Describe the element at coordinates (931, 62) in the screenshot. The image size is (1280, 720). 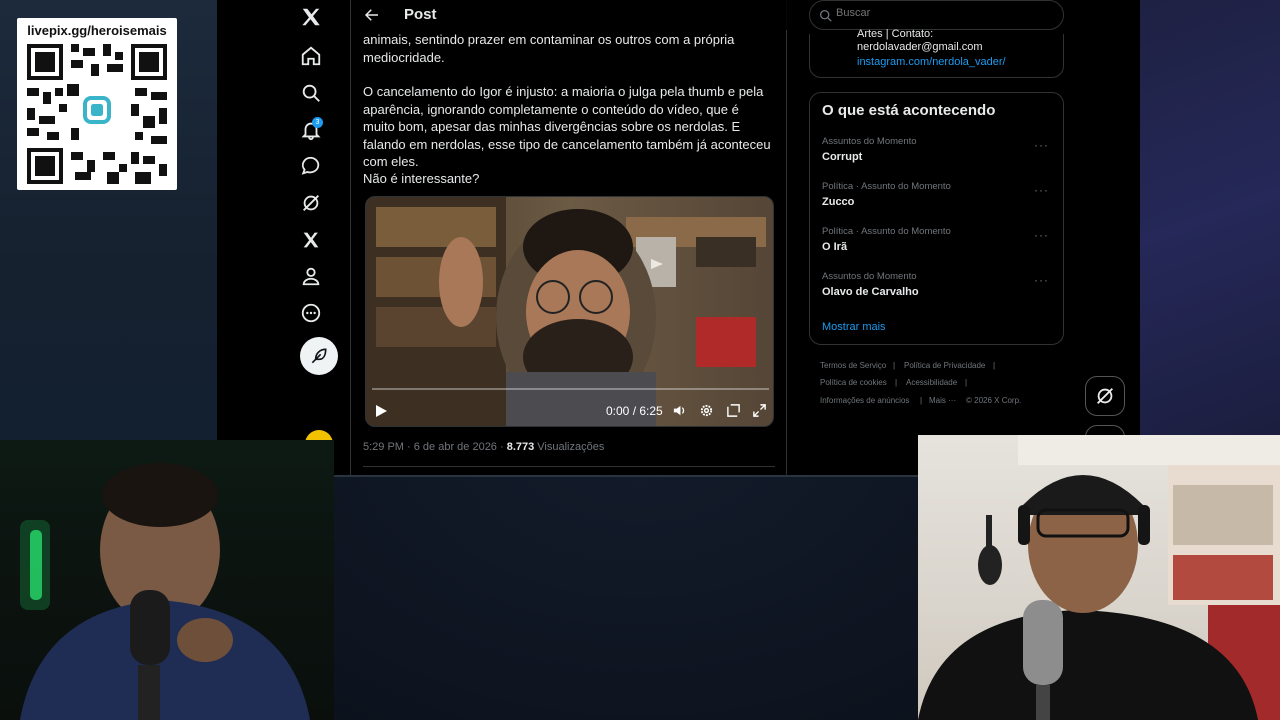
I see `profile-link: instagram.com/nerdola_vader/` at that location.